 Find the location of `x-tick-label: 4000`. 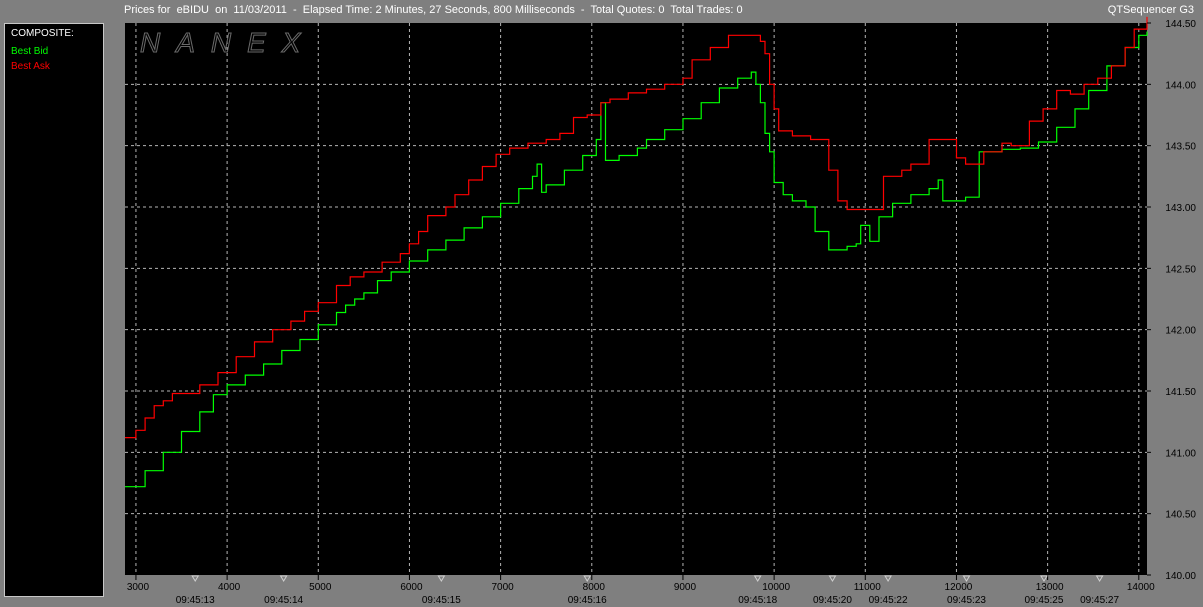

x-tick-label: 4000 is located at coordinates (229, 587).